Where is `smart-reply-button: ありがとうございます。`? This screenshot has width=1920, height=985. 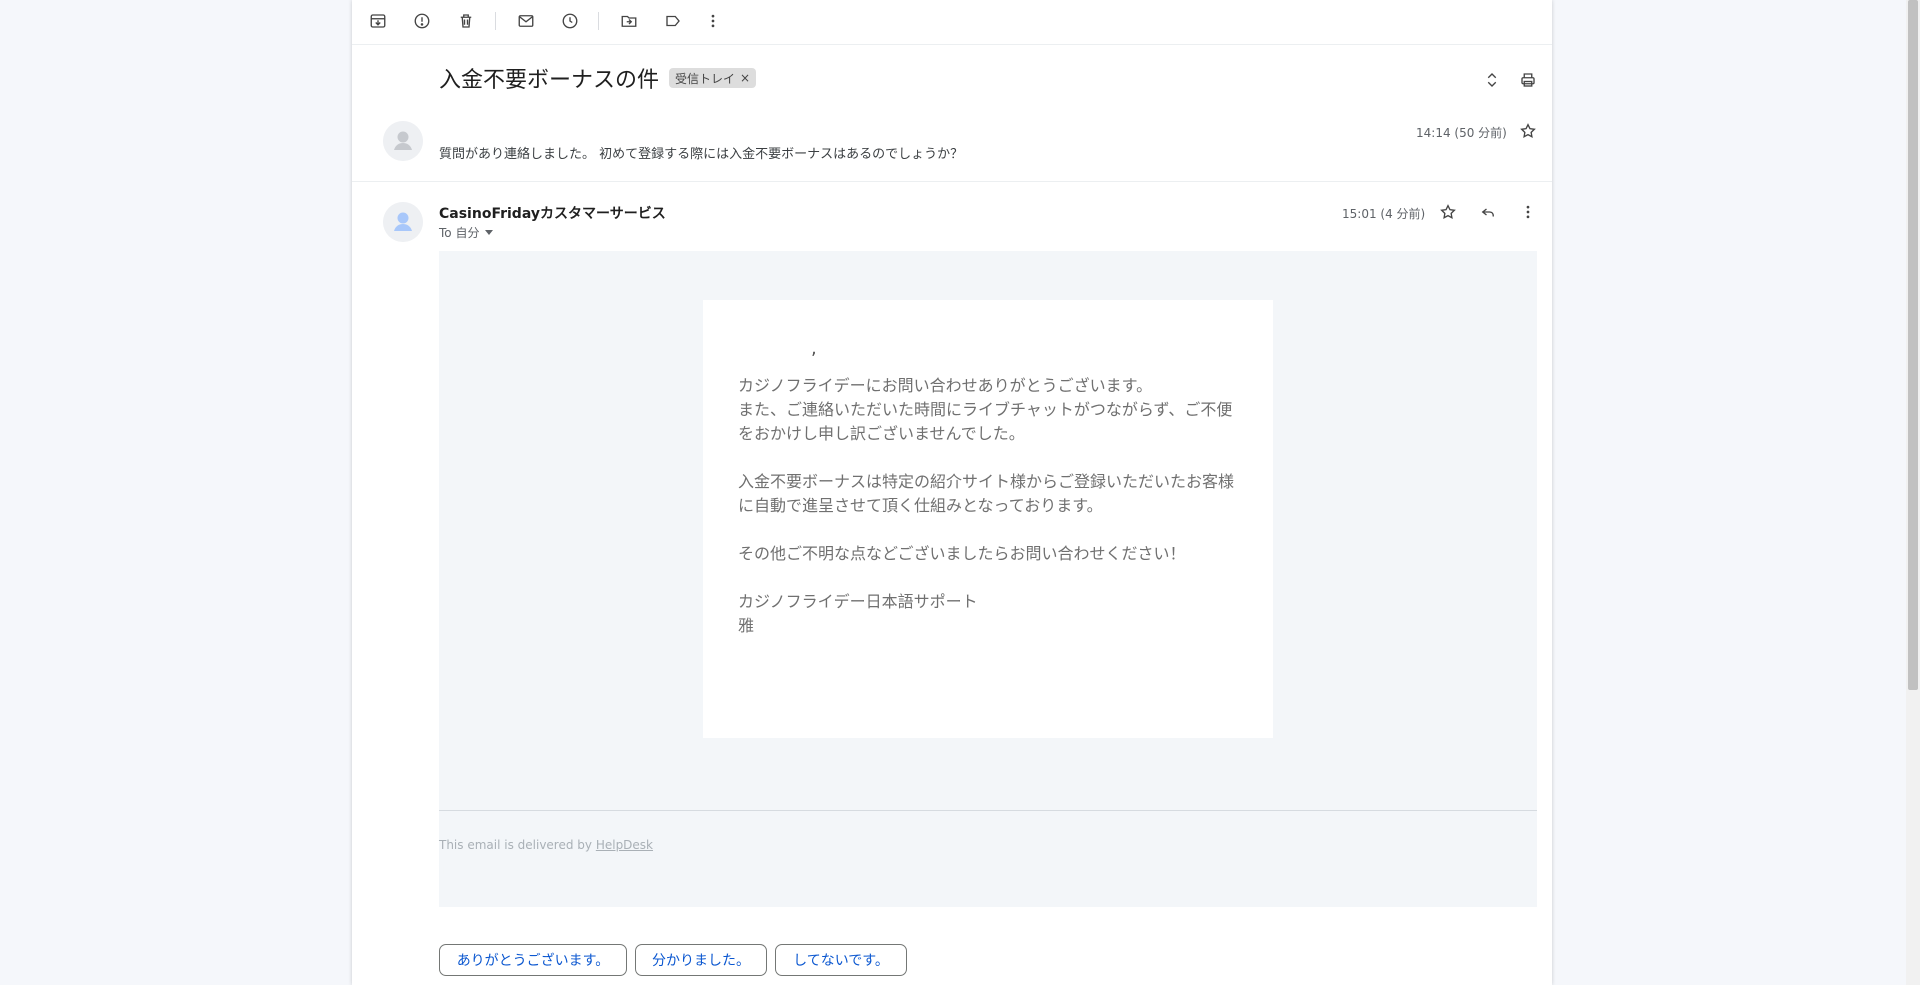 smart-reply-button: ありがとうございます。 is located at coordinates (533, 960).